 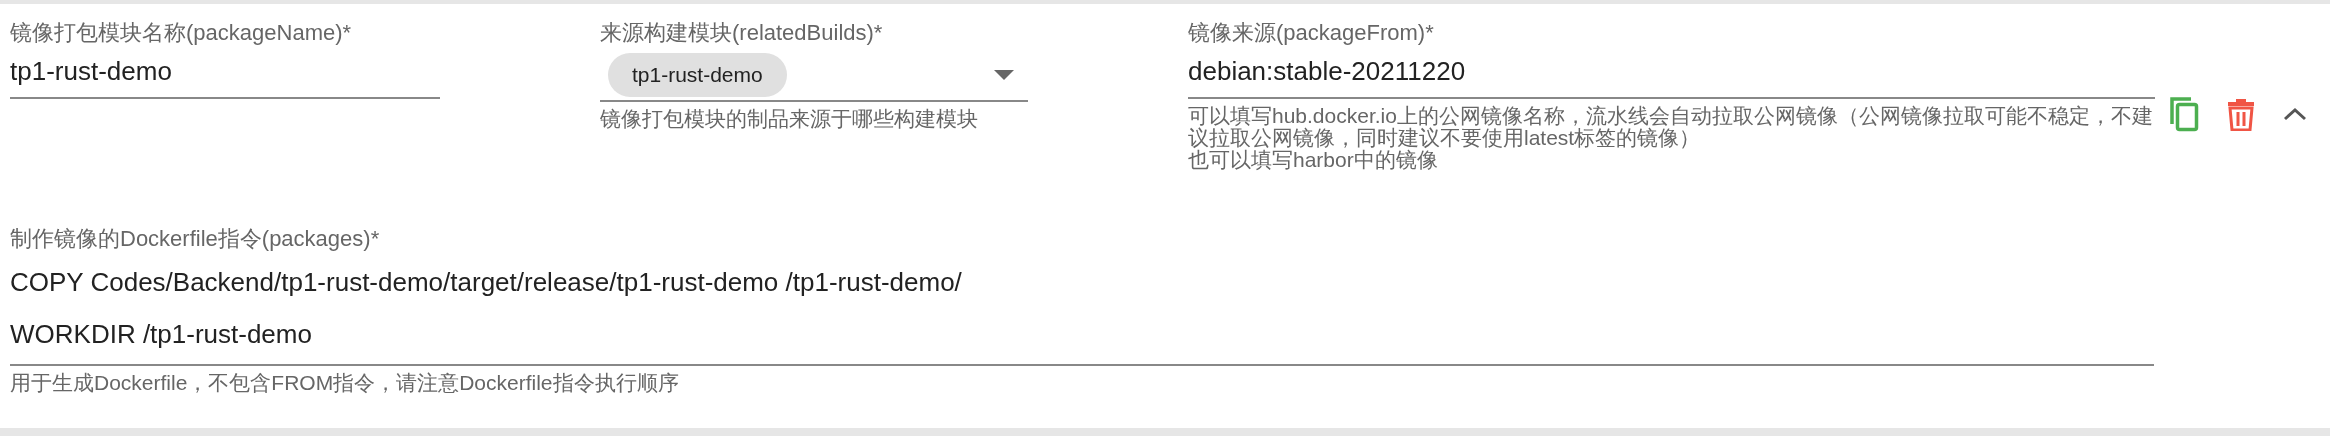 What do you see at coordinates (195, 239) in the screenshot?
I see `field-label: 制作镜像的Dockerfile指令(packages)*` at bounding box center [195, 239].